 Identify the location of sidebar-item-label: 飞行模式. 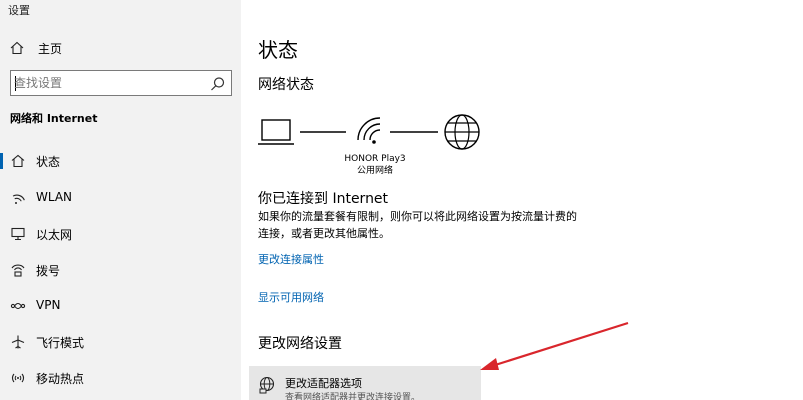
(60, 343).